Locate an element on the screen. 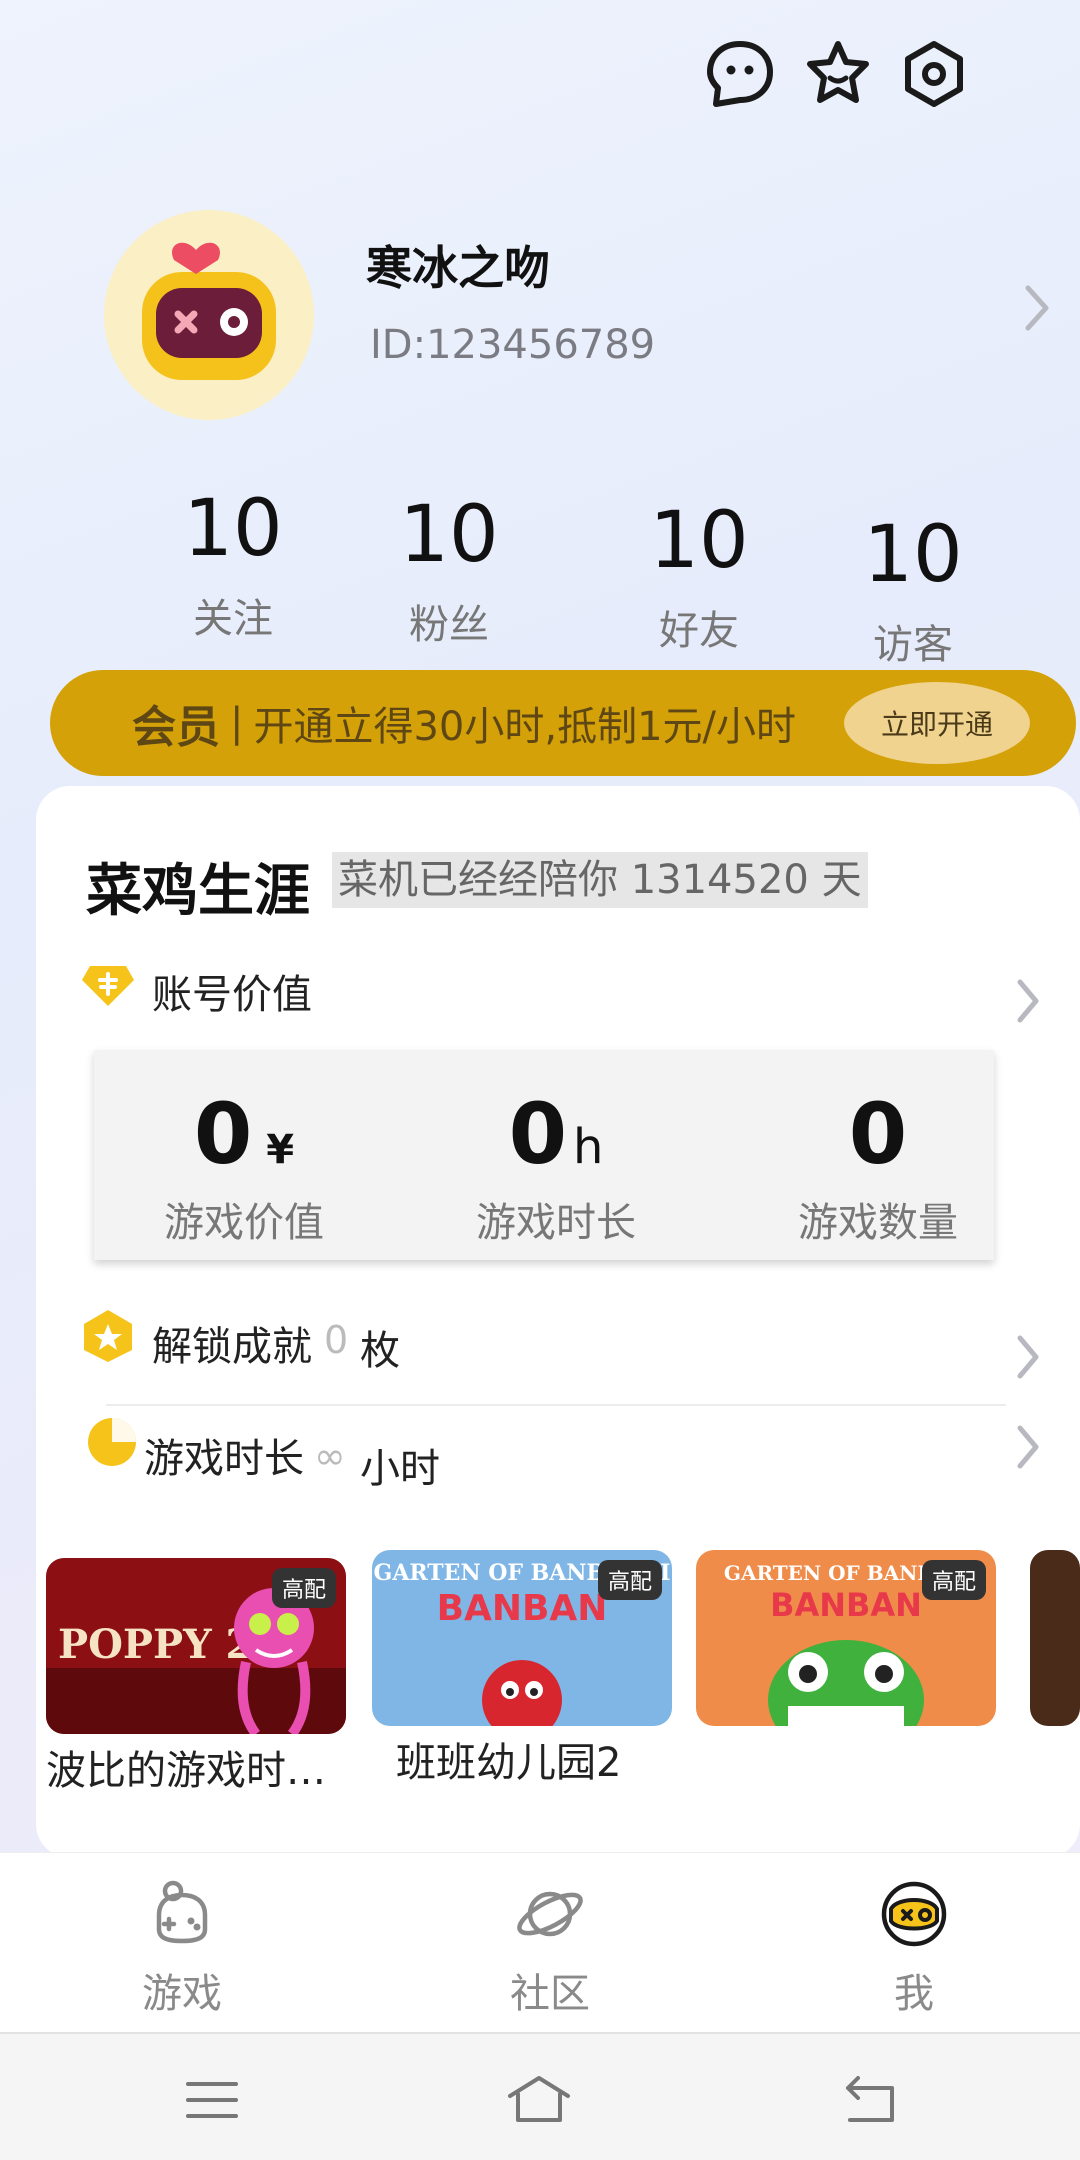 The width and height of the screenshot is (1080, 2160). nav-label: 社区 is located at coordinates (550, 1994).